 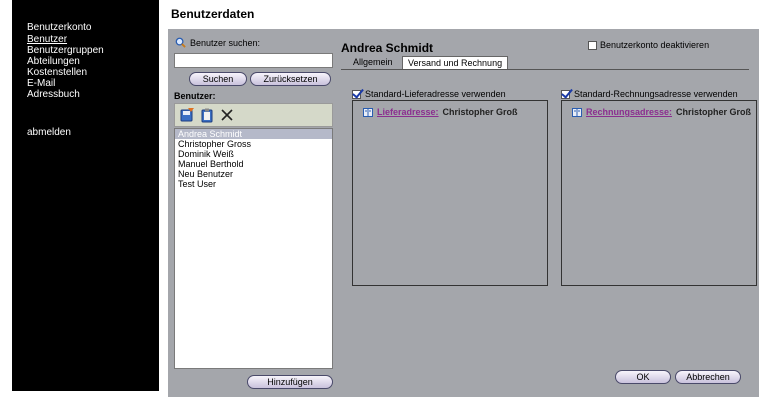 I want to click on sidebar-item-email: E-Mail, so click(x=41, y=83).